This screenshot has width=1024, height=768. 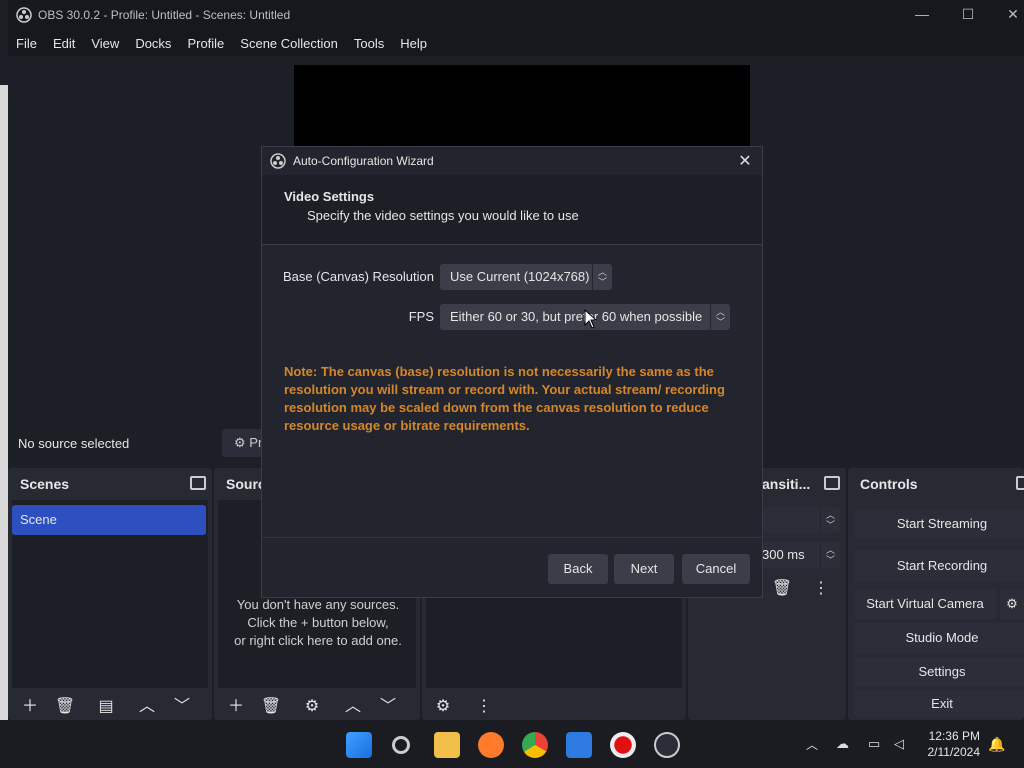 I want to click on start-recording-button: Start Recording, so click(x=939, y=566).